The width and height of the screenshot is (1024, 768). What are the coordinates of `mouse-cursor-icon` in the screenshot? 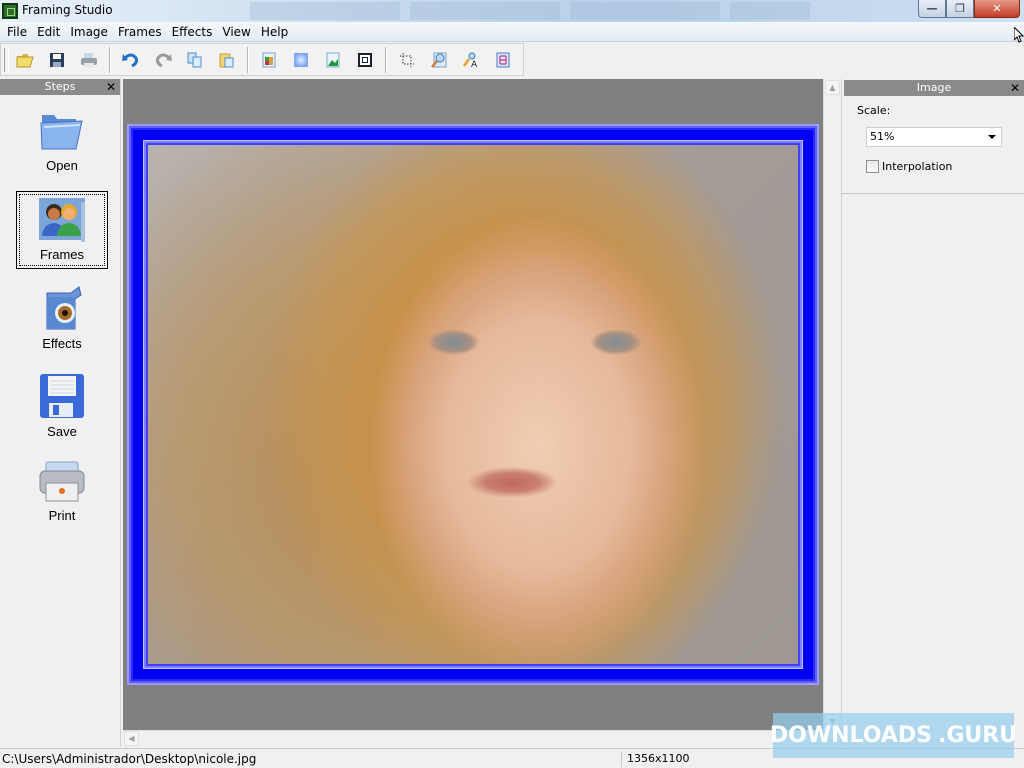 It's located at (1019, 35).